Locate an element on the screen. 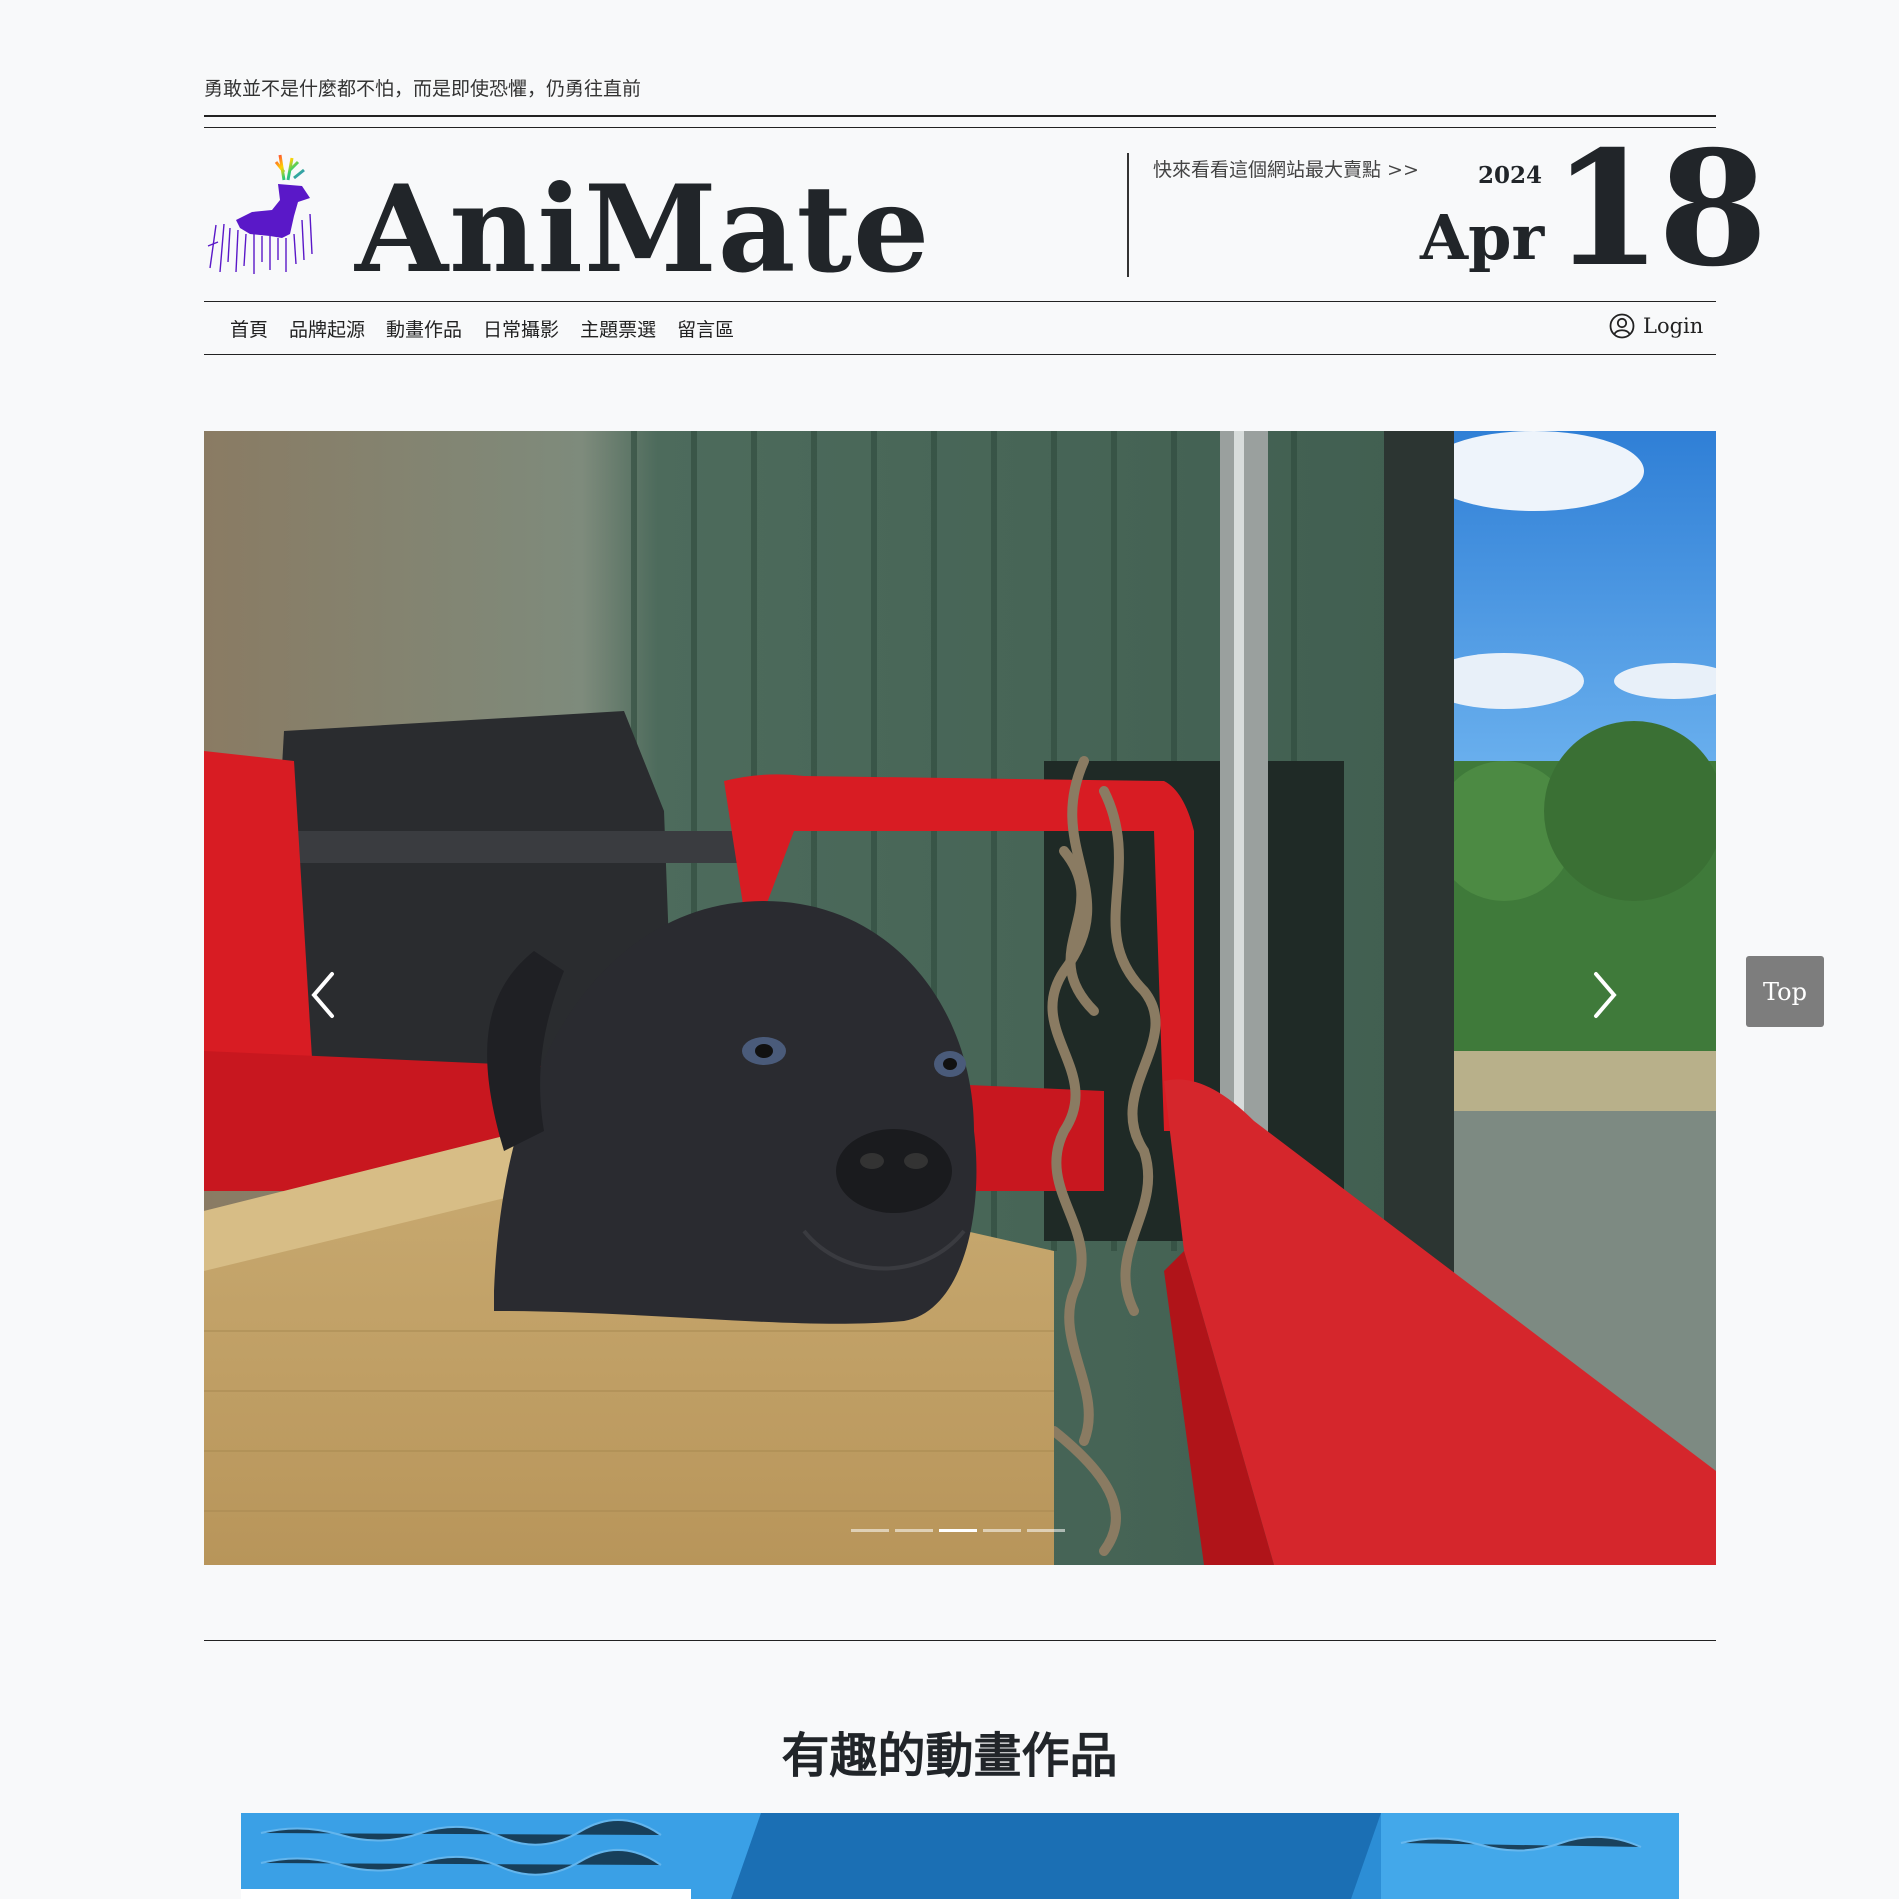  nav-item-daily-photos: 日常攝影 is located at coordinates (521, 328).